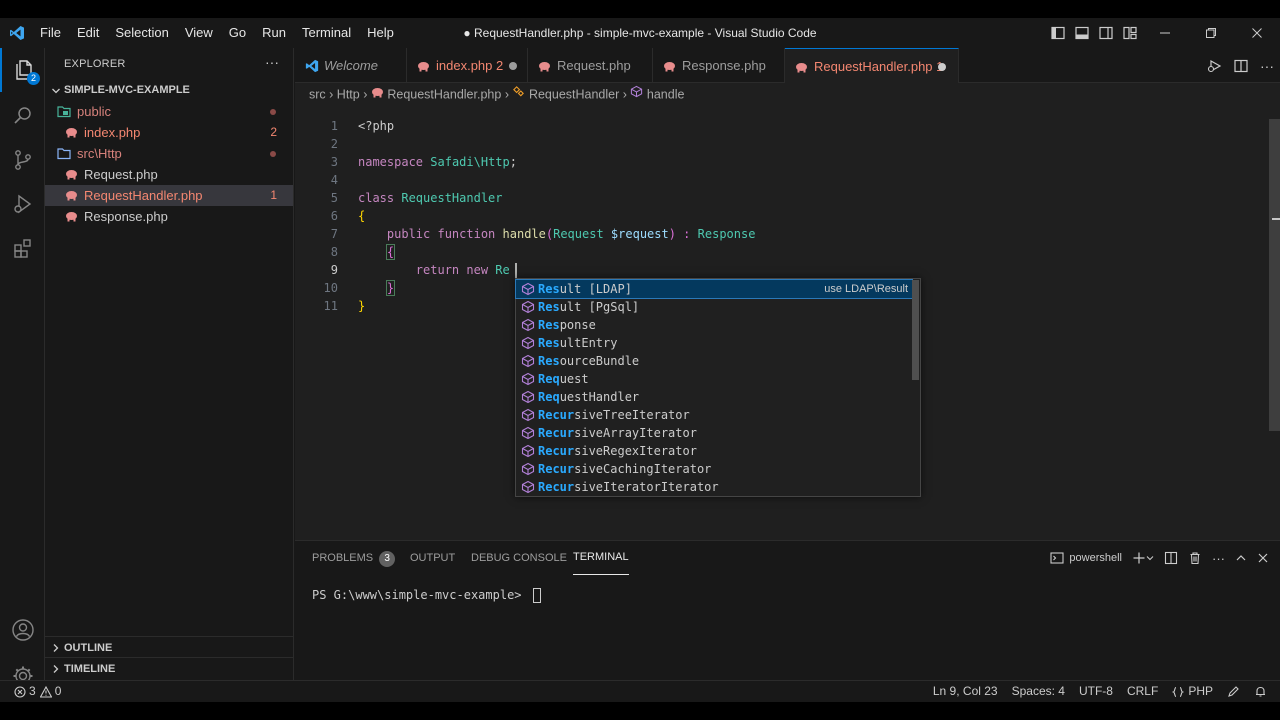  Describe the element at coordinates (1215, 66) in the screenshot. I see `run-file-icon` at that location.